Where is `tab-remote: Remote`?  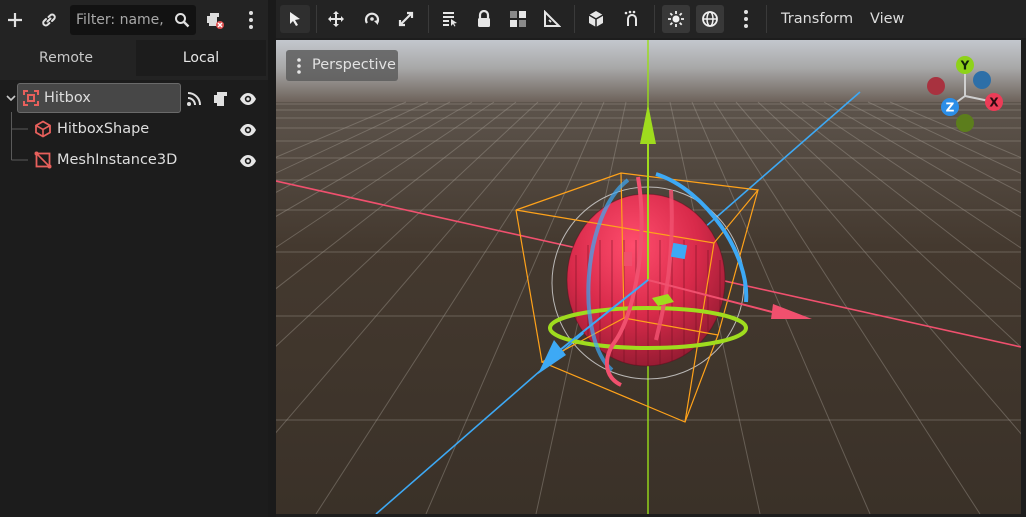
tab-remote: Remote is located at coordinates (66, 58).